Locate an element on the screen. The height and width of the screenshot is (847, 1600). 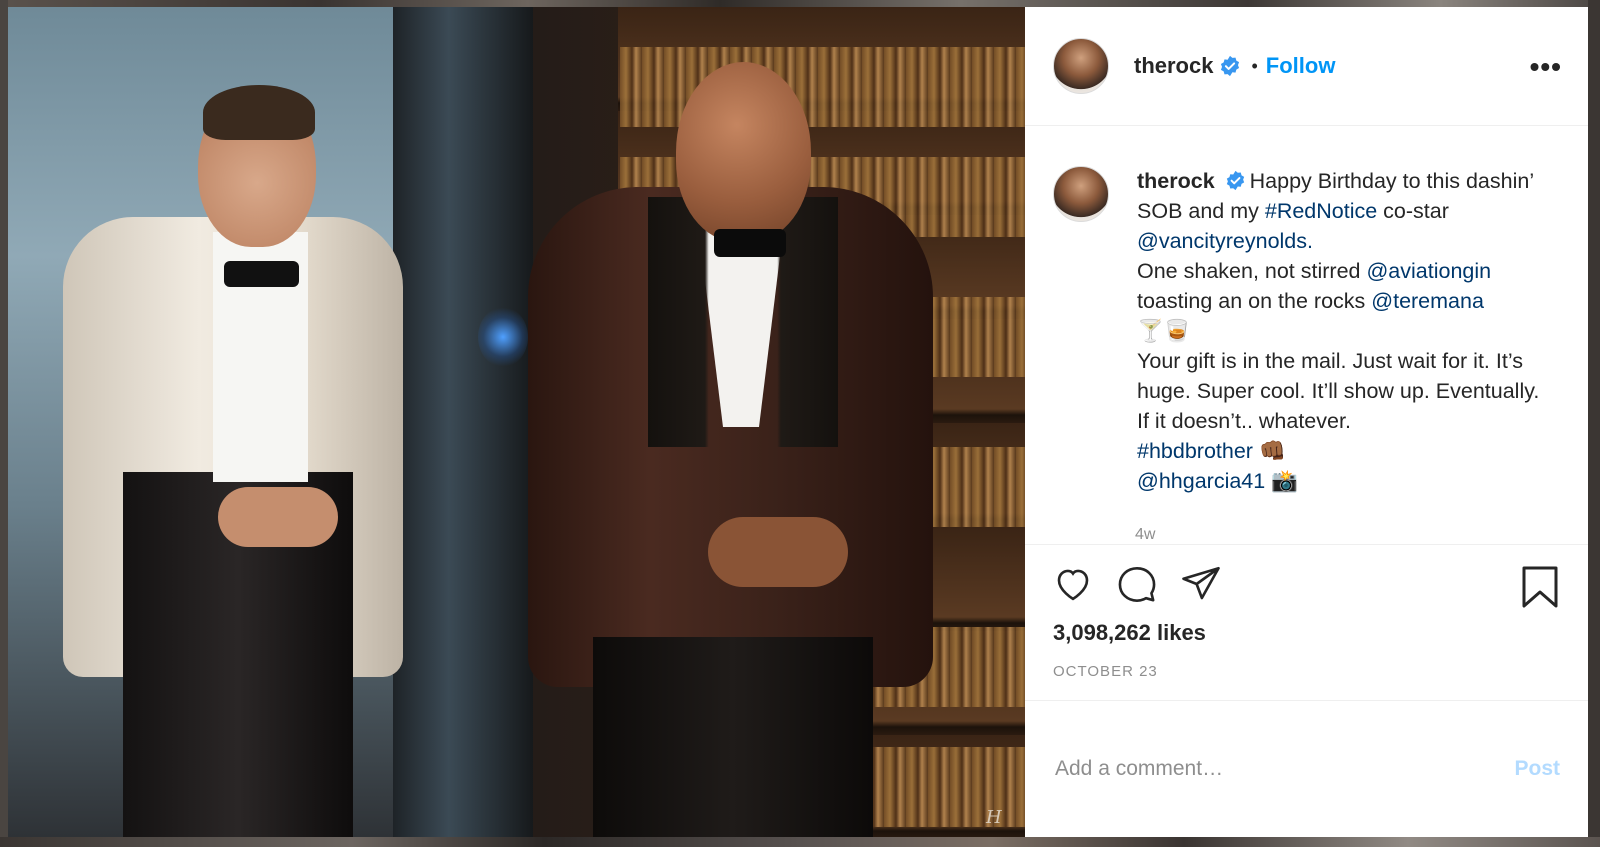
mention-aviationgin: @aviationgin is located at coordinates (1428, 271).